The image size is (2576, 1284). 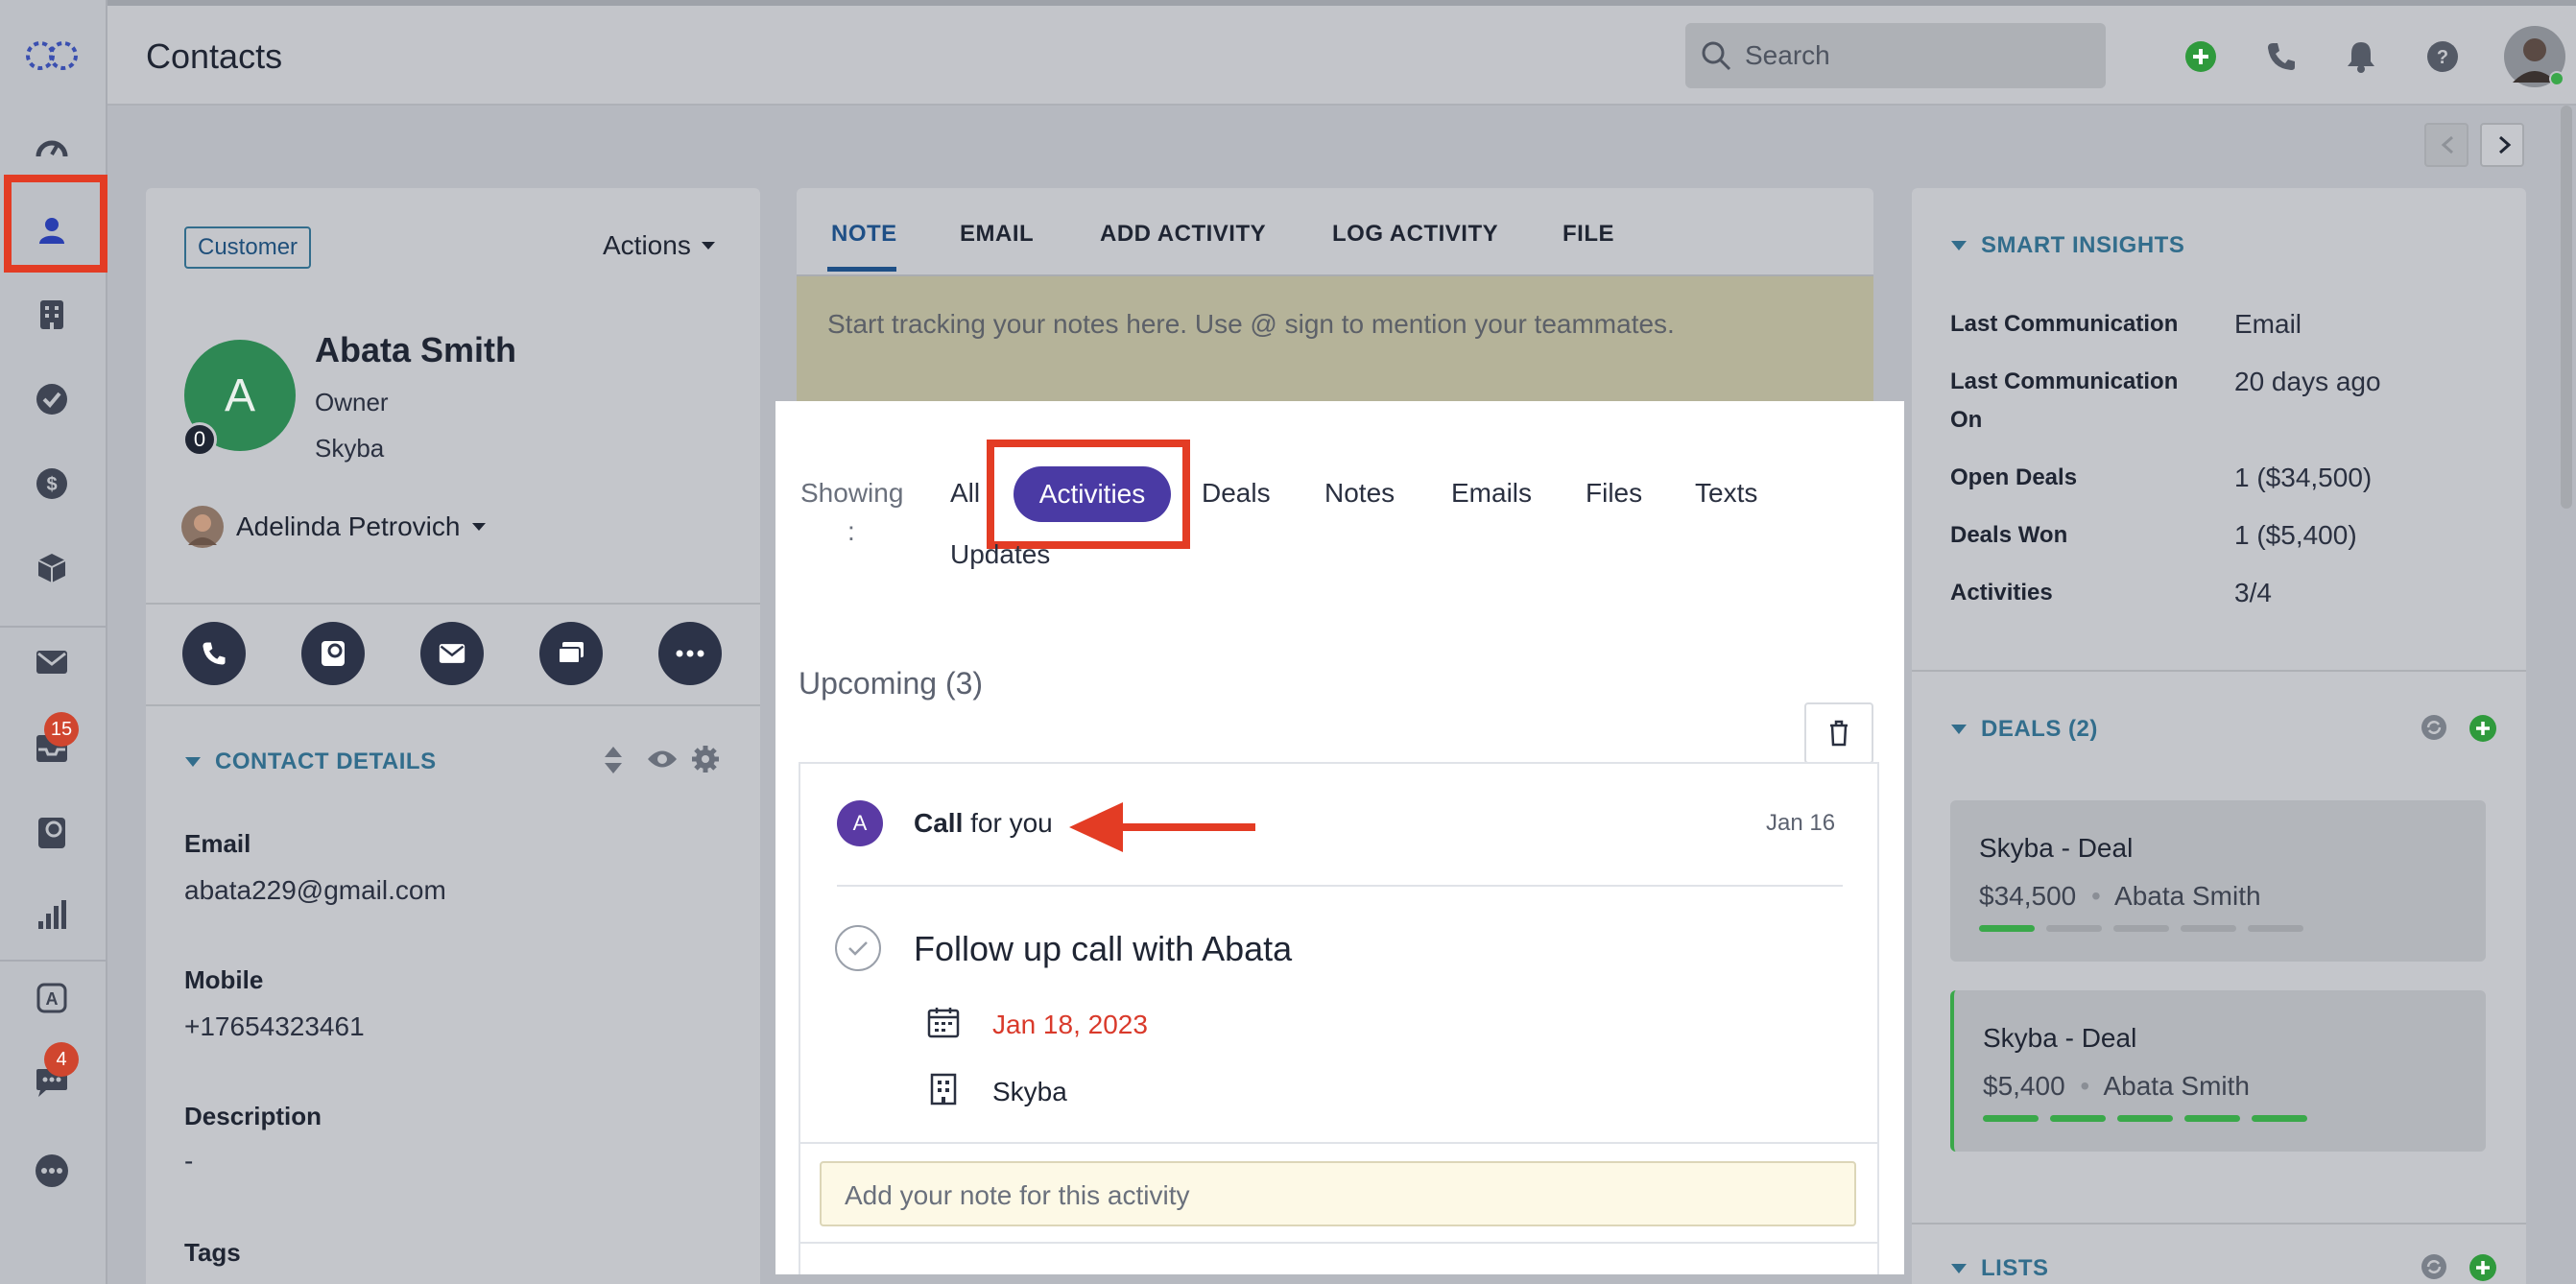 I want to click on tab-note: NOTE, so click(x=864, y=235).